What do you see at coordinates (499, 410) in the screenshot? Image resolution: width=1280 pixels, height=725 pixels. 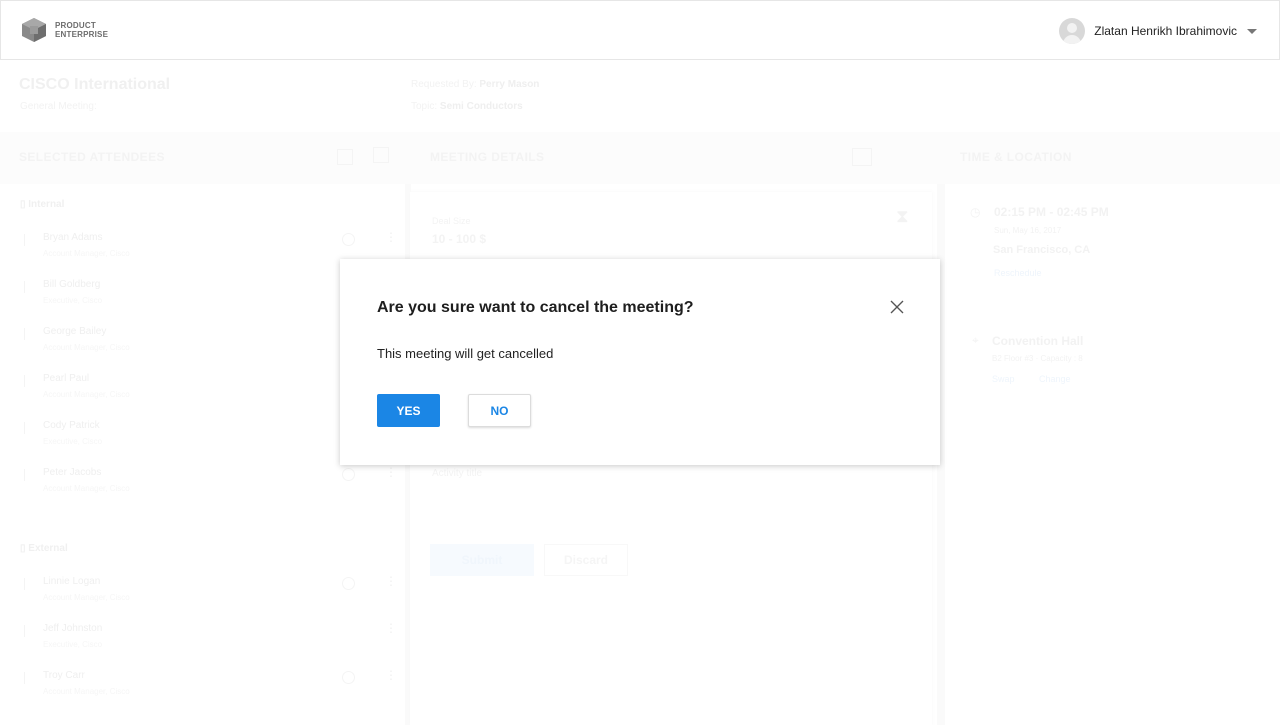 I see `no-button: NO` at bounding box center [499, 410].